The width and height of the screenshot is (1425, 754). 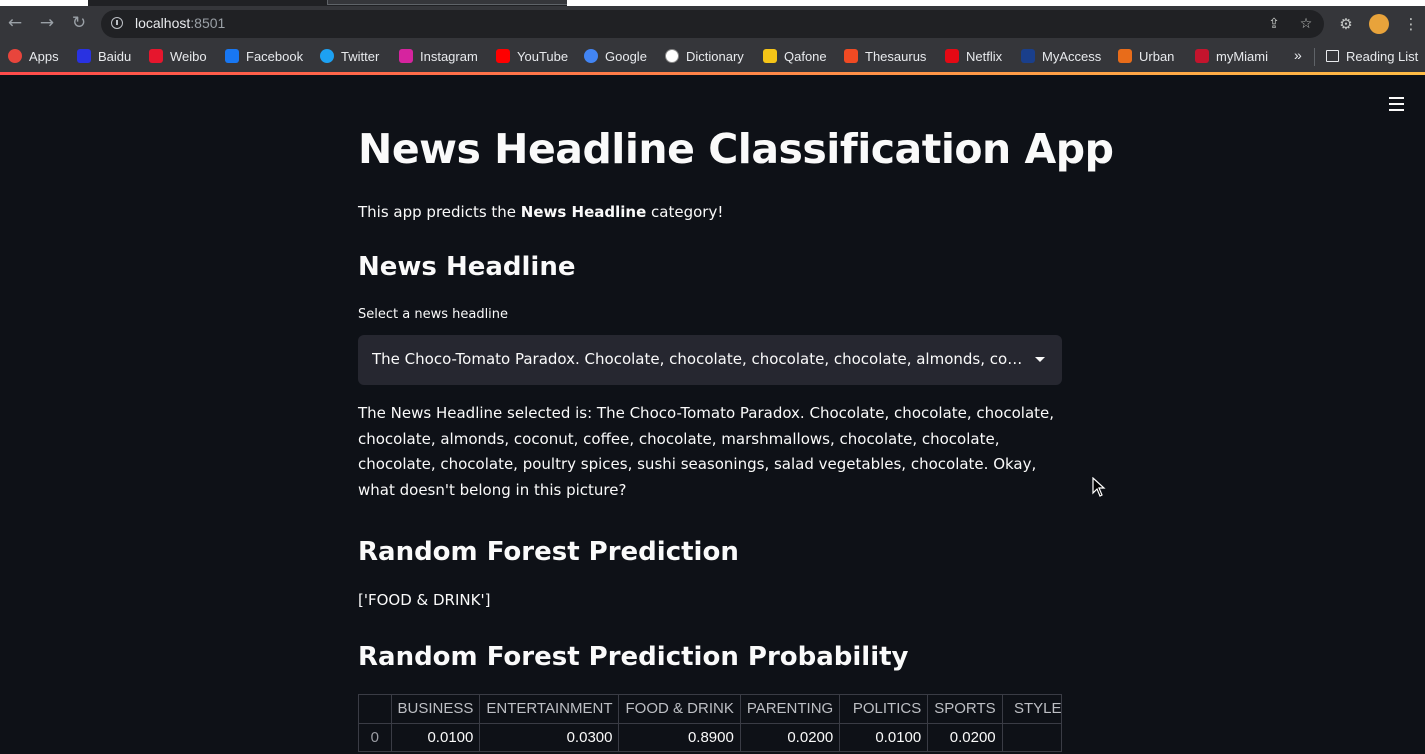 What do you see at coordinates (1411, 24) in the screenshot?
I see `browser-menu-icon: ⋮` at bounding box center [1411, 24].